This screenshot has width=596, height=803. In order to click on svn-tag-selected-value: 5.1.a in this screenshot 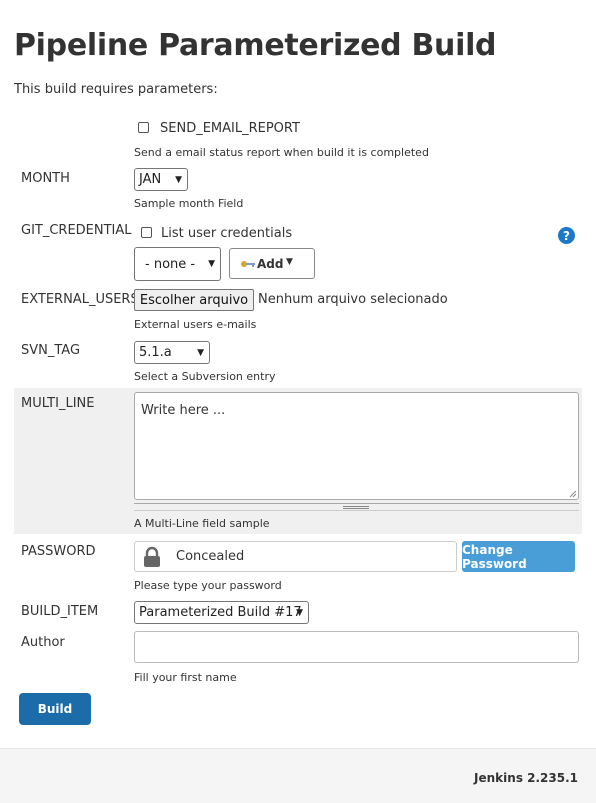, I will do `click(155, 352)`.